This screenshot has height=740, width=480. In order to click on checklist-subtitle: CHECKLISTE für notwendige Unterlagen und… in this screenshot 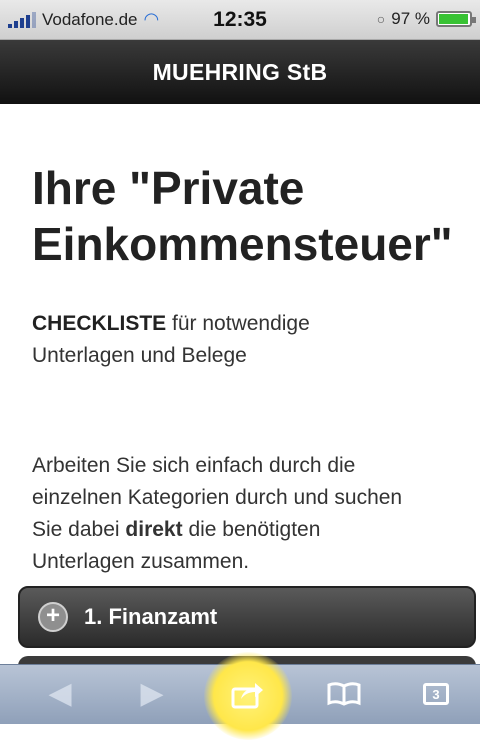, I will do `click(242, 340)`.